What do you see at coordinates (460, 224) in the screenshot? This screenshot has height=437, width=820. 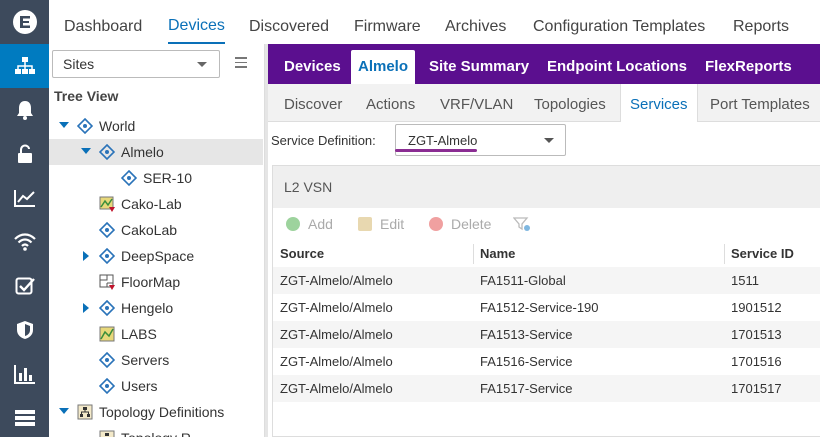 I see `delete-button: Delete` at bounding box center [460, 224].